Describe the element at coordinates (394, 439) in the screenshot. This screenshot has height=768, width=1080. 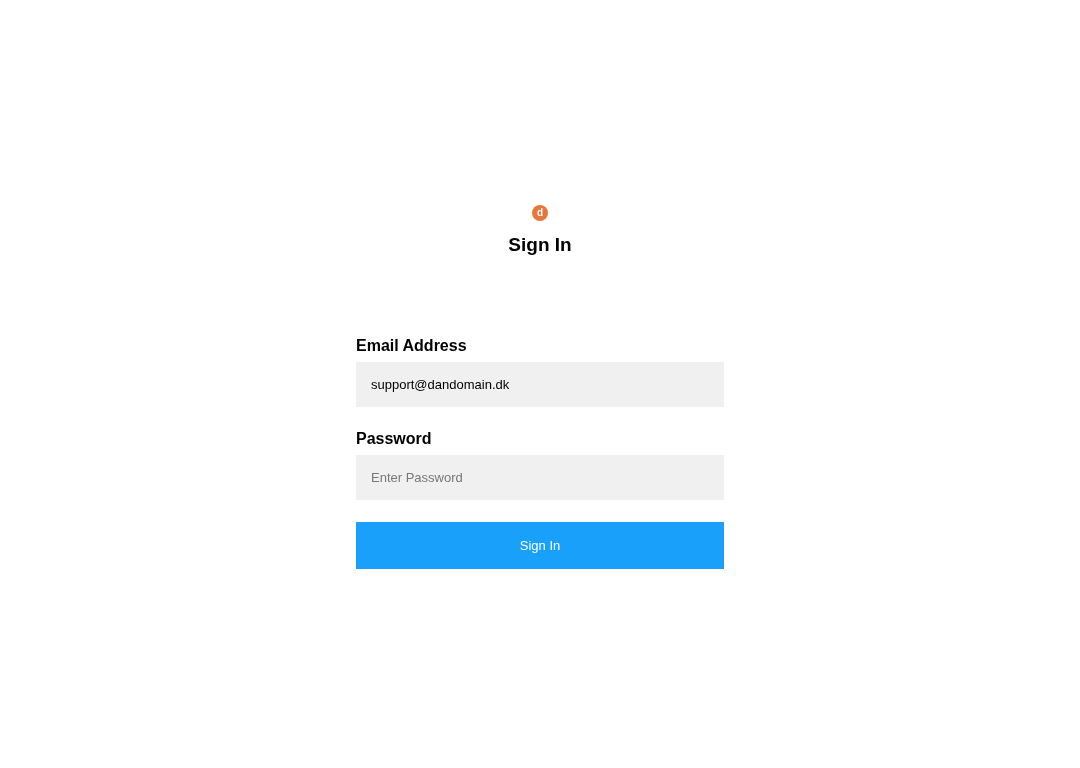
I see `field-label: Password` at that location.